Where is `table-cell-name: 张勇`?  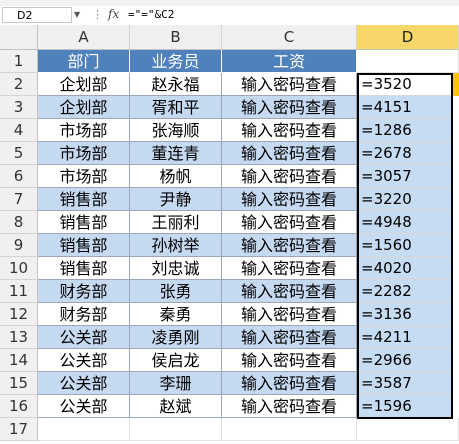
table-cell-name: 张勇 is located at coordinates (176, 291).